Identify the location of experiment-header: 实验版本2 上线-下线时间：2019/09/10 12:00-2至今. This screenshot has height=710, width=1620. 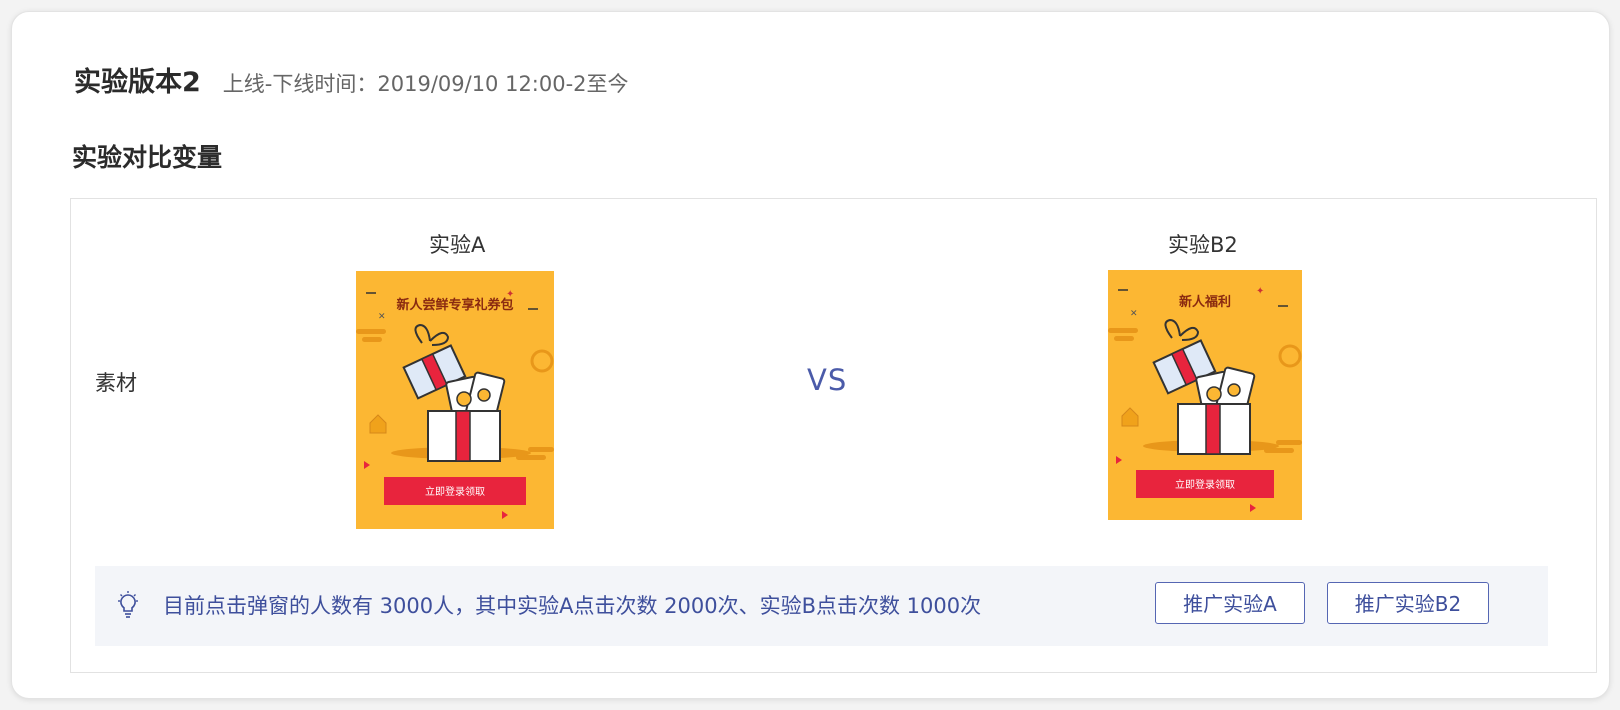
(351, 79).